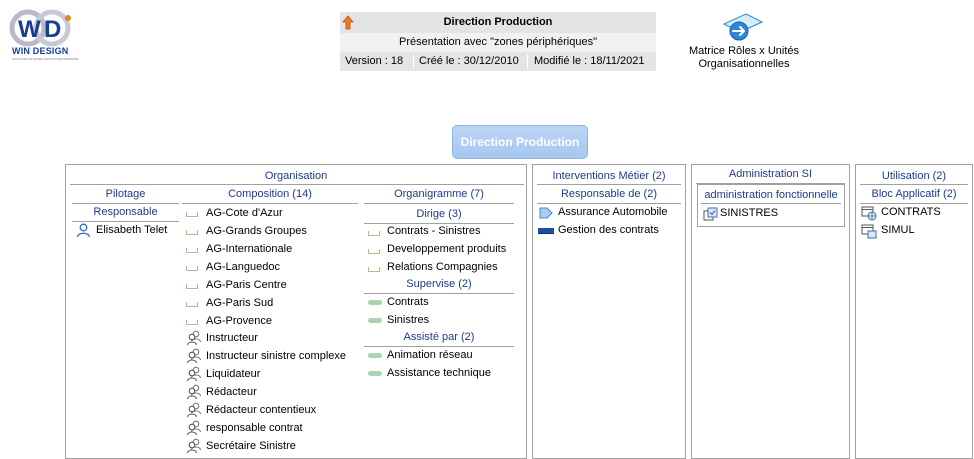 This screenshot has height=459, width=974. What do you see at coordinates (914, 194) in the screenshot?
I see `bloc-applicatif-title: Bloc Applicatif (2)` at bounding box center [914, 194].